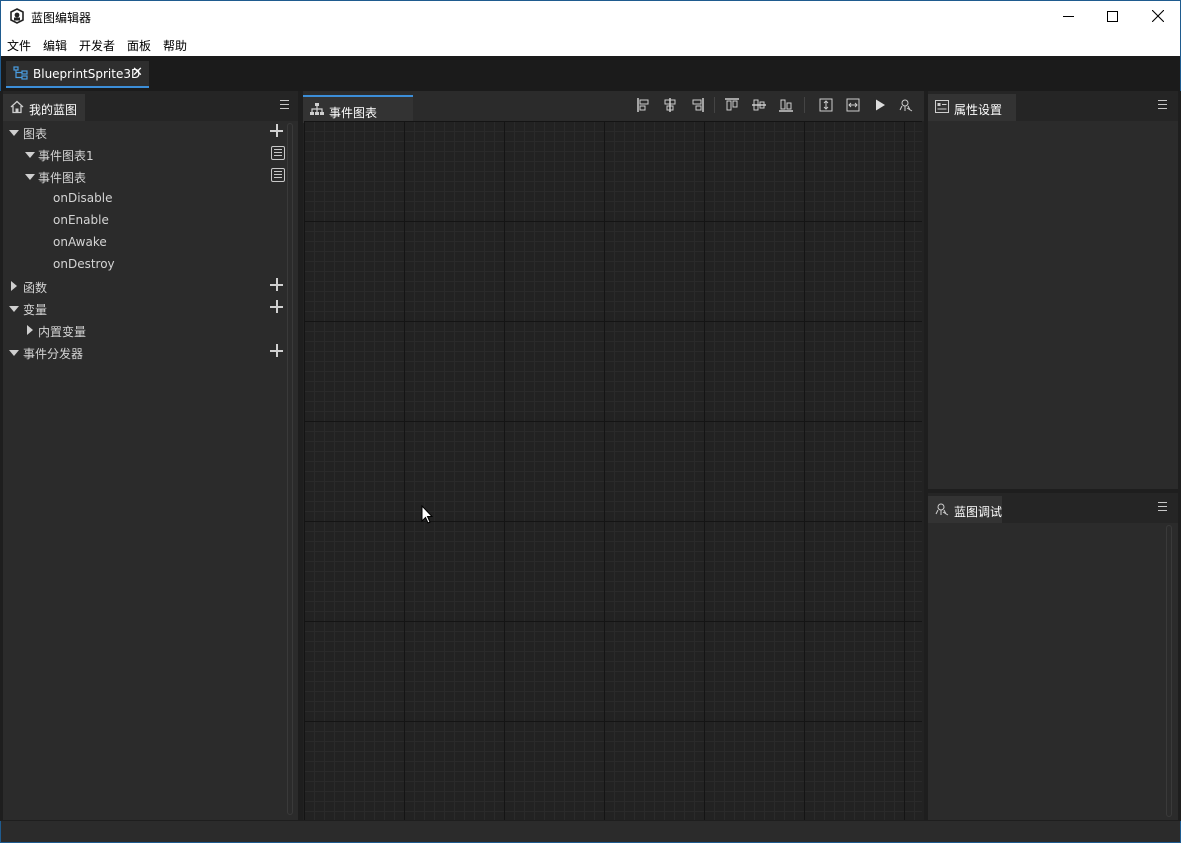  I want to click on app-logo-icon, so click(17, 16).